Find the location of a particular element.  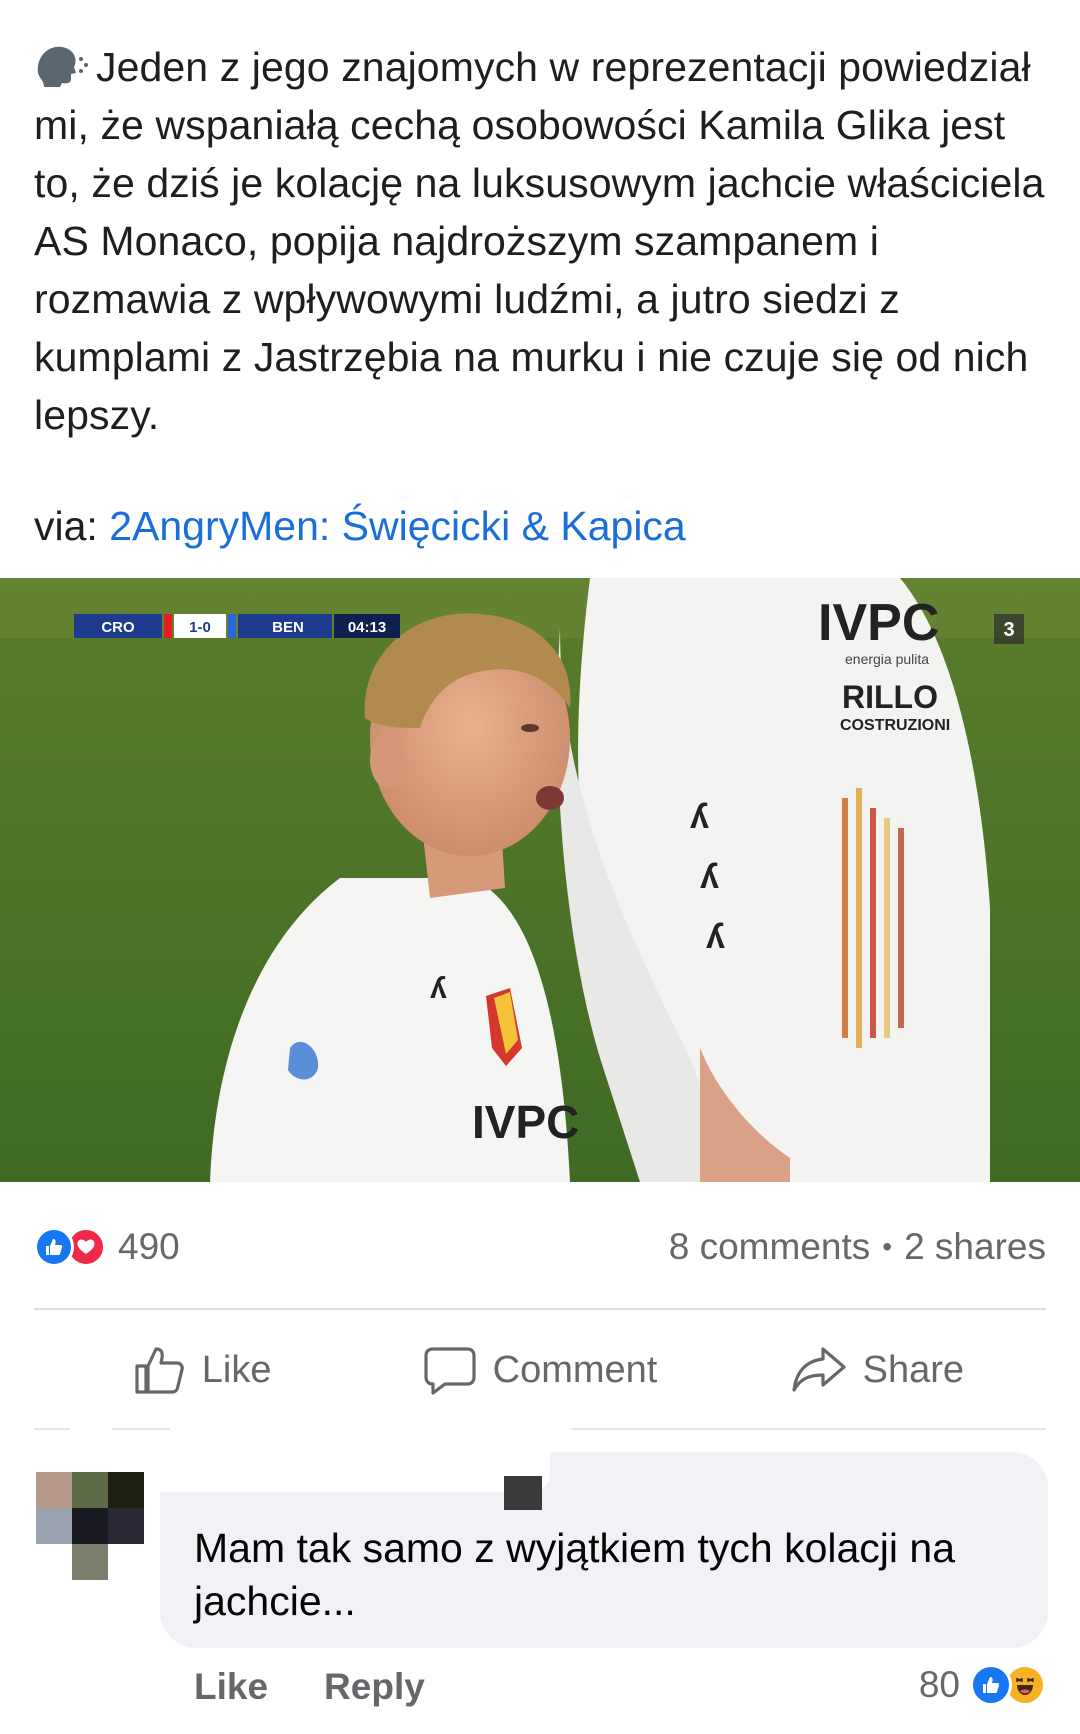

section-divider is located at coordinates (540, 1429).